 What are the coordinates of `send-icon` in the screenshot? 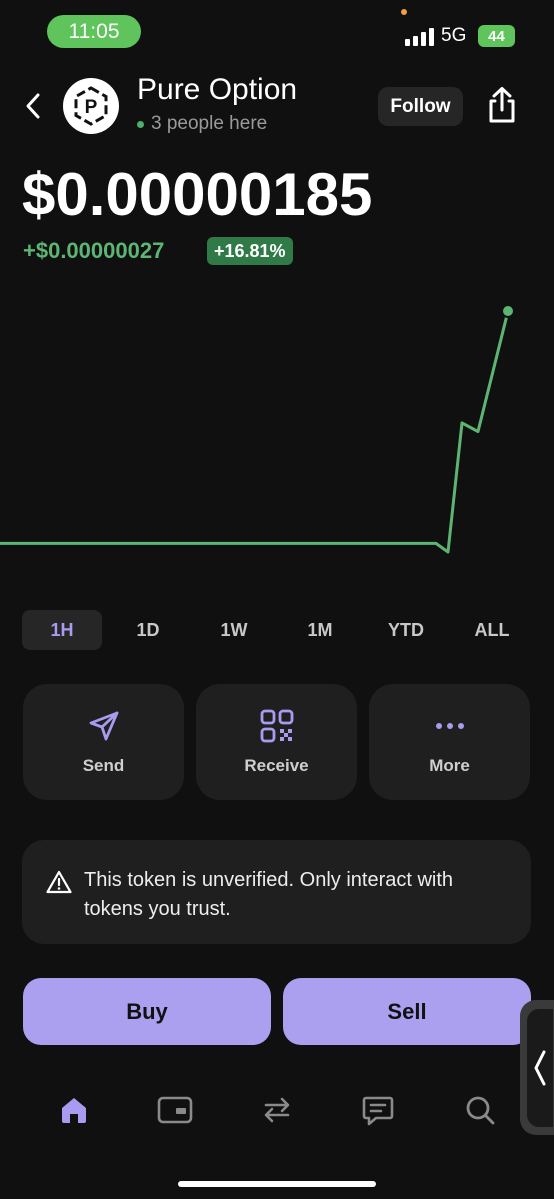 It's located at (103, 726).